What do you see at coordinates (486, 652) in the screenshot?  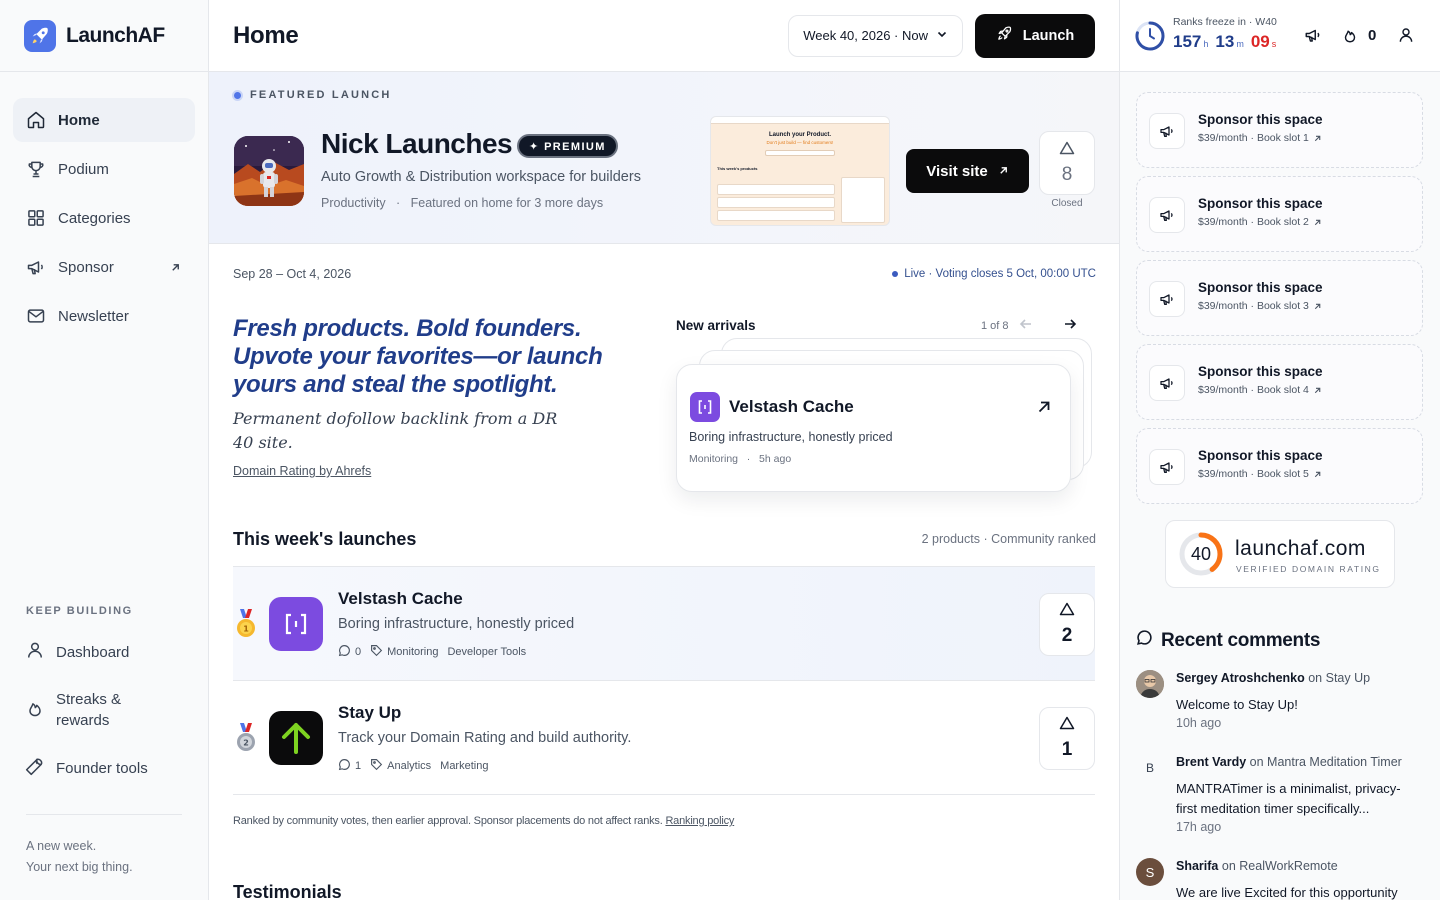 I see `tag: Developer Tools` at bounding box center [486, 652].